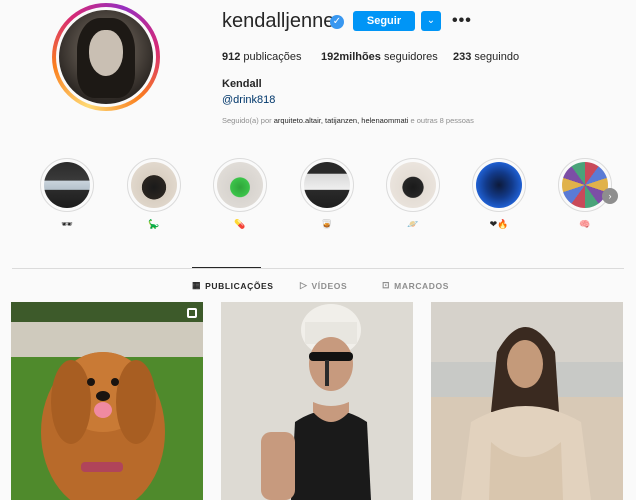 The image size is (636, 500). I want to click on posts-stat: 912 publicações, so click(262, 57).